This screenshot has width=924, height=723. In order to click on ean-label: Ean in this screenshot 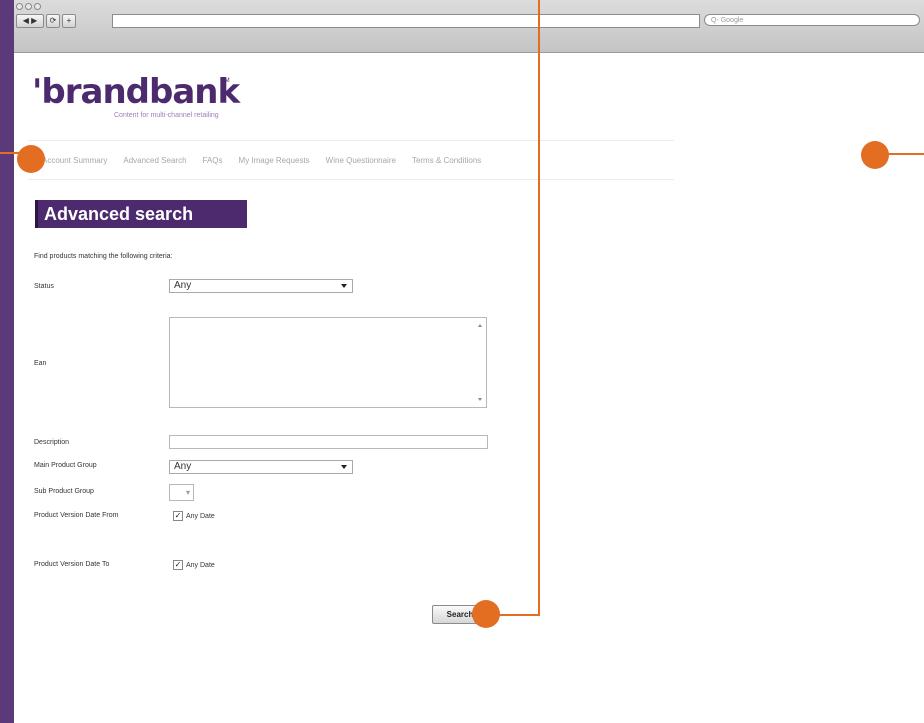, I will do `click(40, 363)`.